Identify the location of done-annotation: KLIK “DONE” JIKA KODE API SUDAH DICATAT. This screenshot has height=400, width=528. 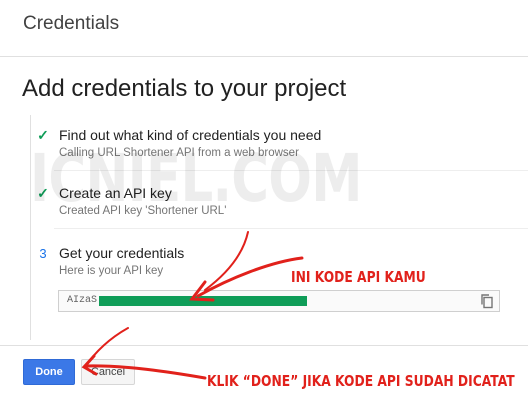
(361, 381).